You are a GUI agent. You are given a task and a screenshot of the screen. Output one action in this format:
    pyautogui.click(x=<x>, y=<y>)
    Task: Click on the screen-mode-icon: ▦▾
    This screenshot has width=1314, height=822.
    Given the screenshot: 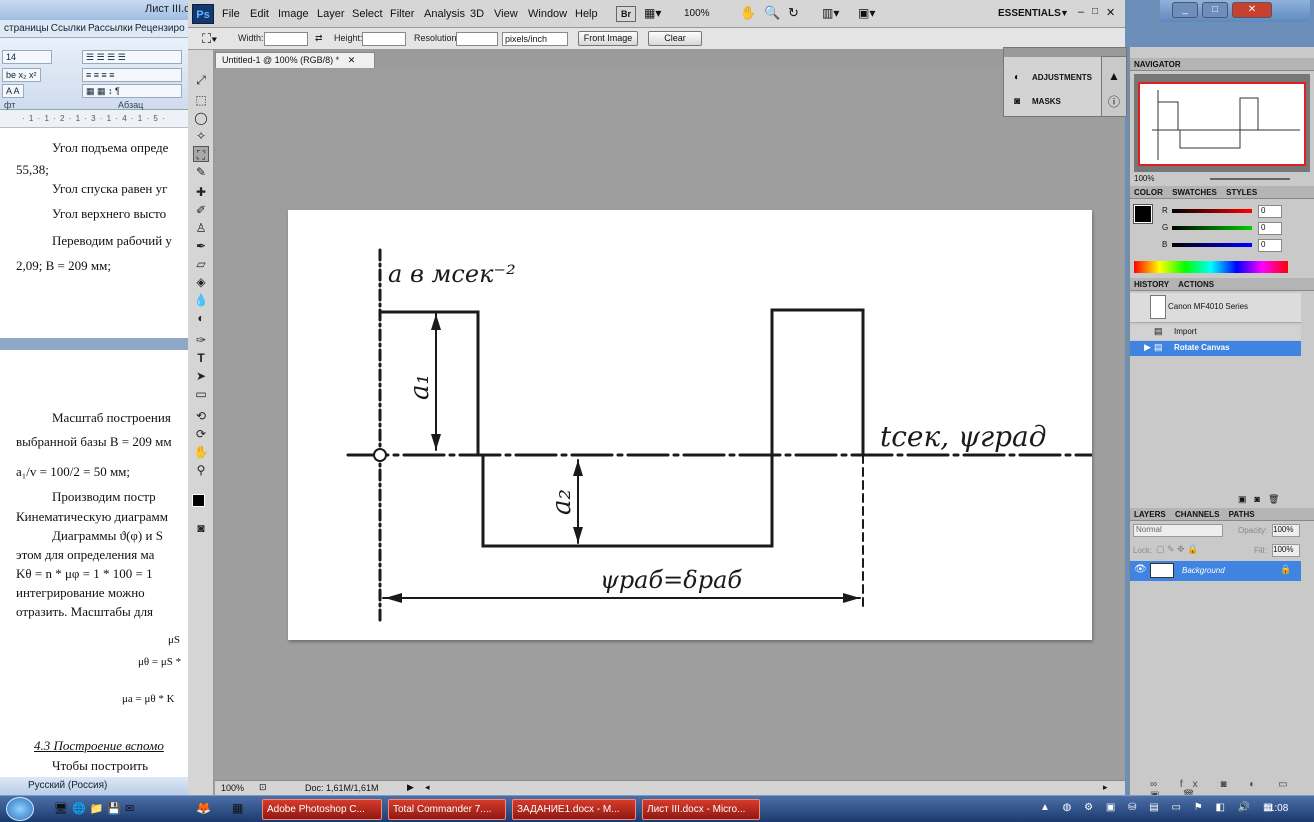 What is the action you would take?
    pyautogui.click(x=652, y=13)
    